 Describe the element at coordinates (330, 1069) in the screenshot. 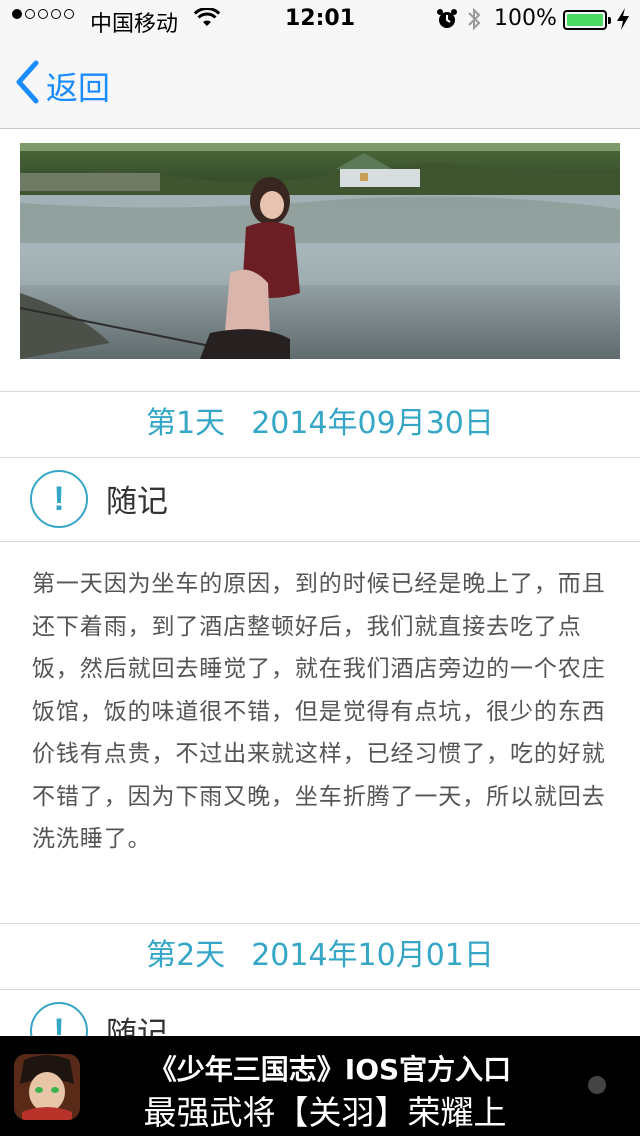

I see `ad-headline: 《少年三国志》IOS官方入口` at that location.